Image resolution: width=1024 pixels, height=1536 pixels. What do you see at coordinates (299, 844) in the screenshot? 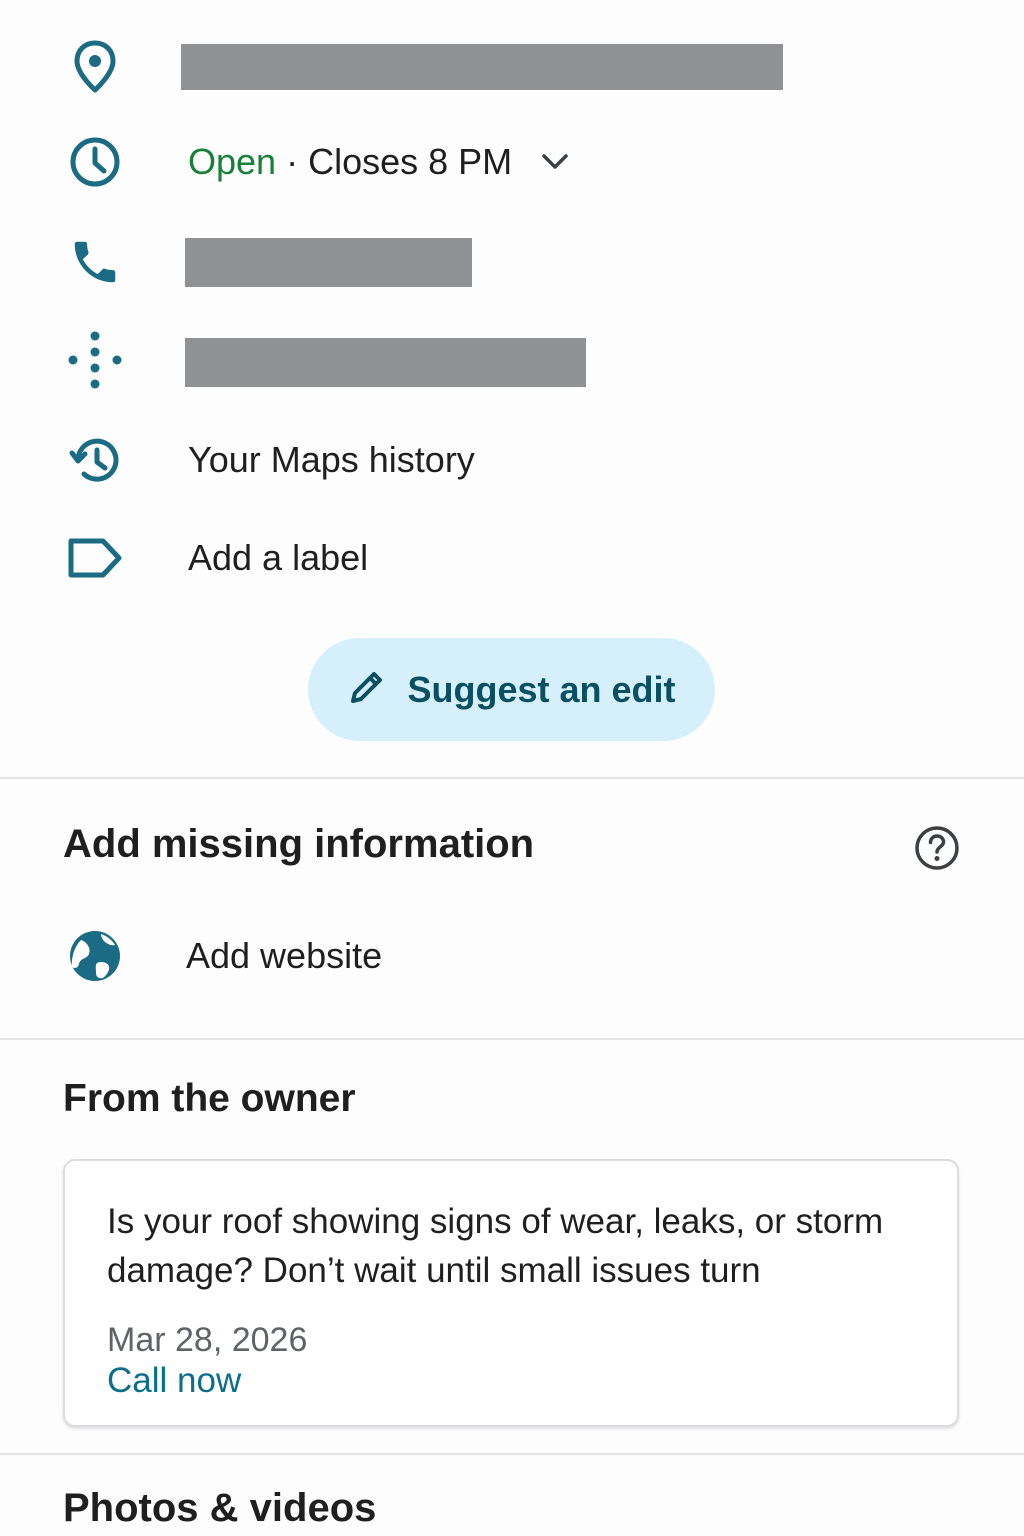
I see `missing-info-title: Add missing information` at bounding box center [299, 844].